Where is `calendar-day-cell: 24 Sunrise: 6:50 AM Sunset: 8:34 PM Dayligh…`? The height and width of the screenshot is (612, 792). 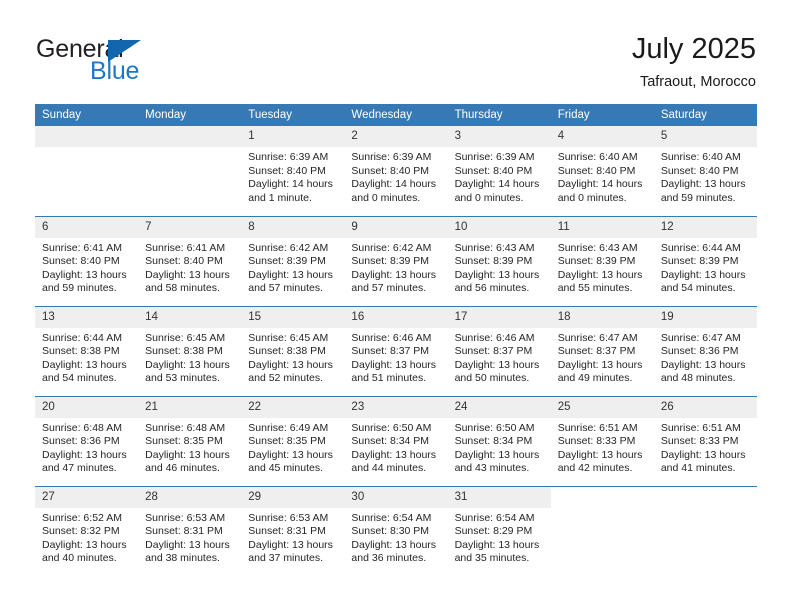
calendar-day-cell: 24 Sunrise: 6:50 AM Sunset: 8:34 PM Dayligh… is located at coordinates (499, 440).